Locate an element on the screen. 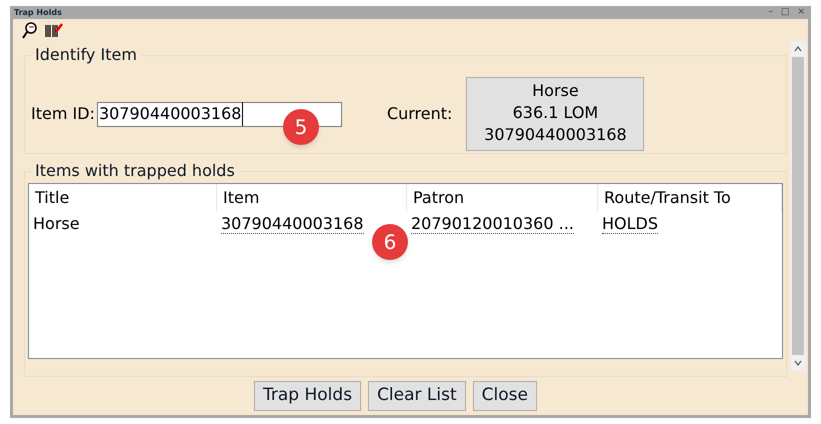  table-cell: 30790440003168 is located at coordinates (292, 224).